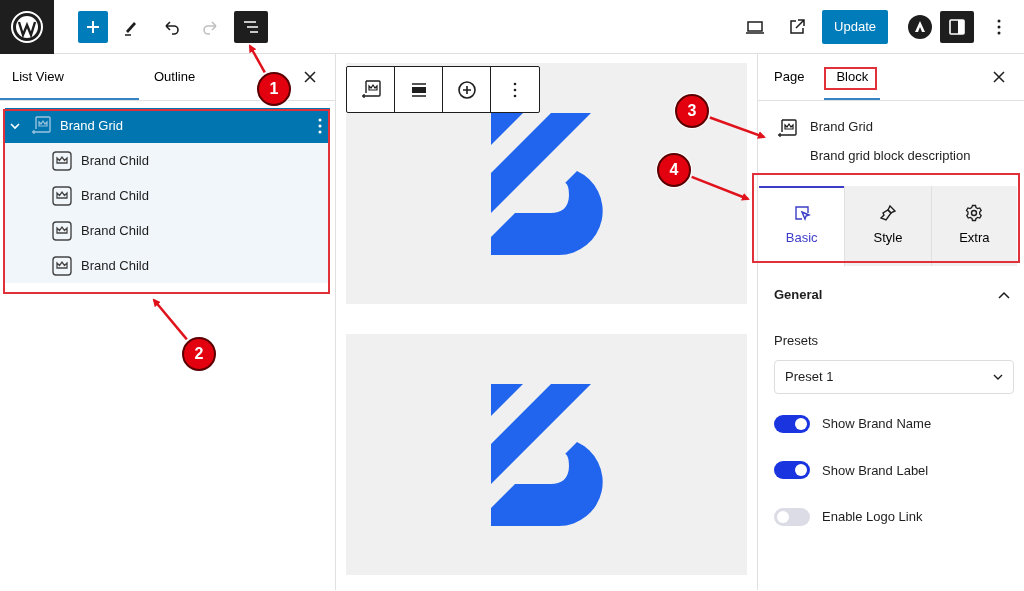  I want to click on toggle-label: Show Brand Name, so click(877, 424).